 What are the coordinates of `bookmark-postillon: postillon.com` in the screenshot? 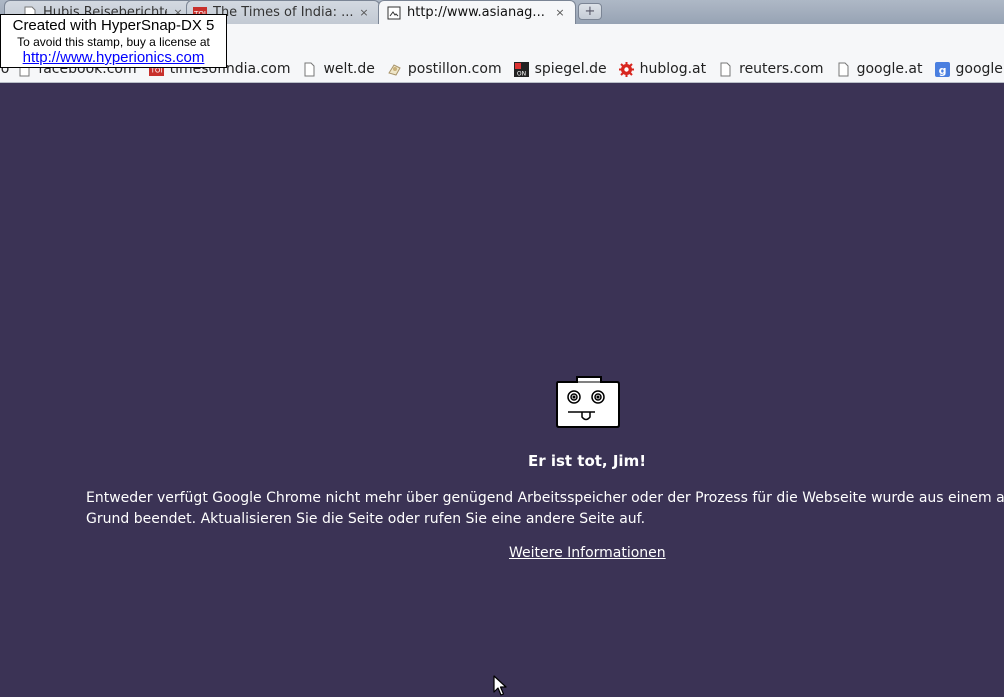 It's located at (444, 69).